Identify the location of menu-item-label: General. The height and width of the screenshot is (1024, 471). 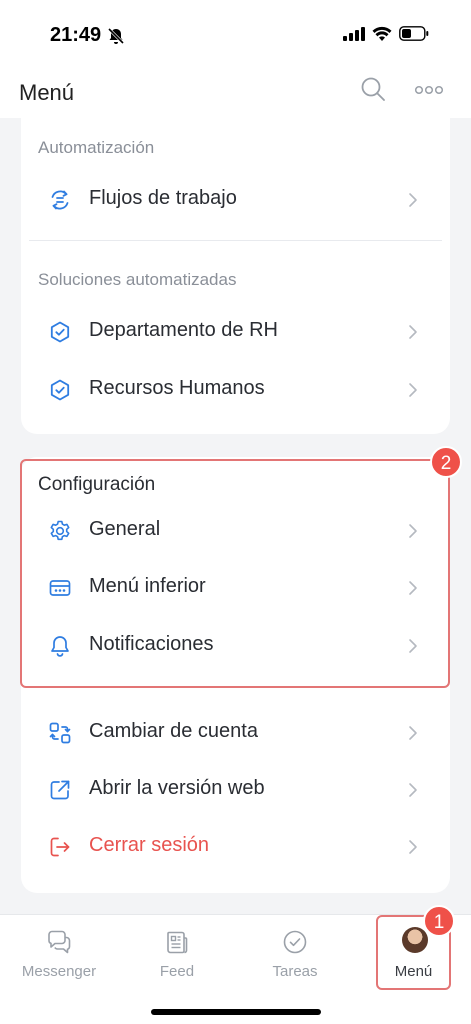
(125, 529).